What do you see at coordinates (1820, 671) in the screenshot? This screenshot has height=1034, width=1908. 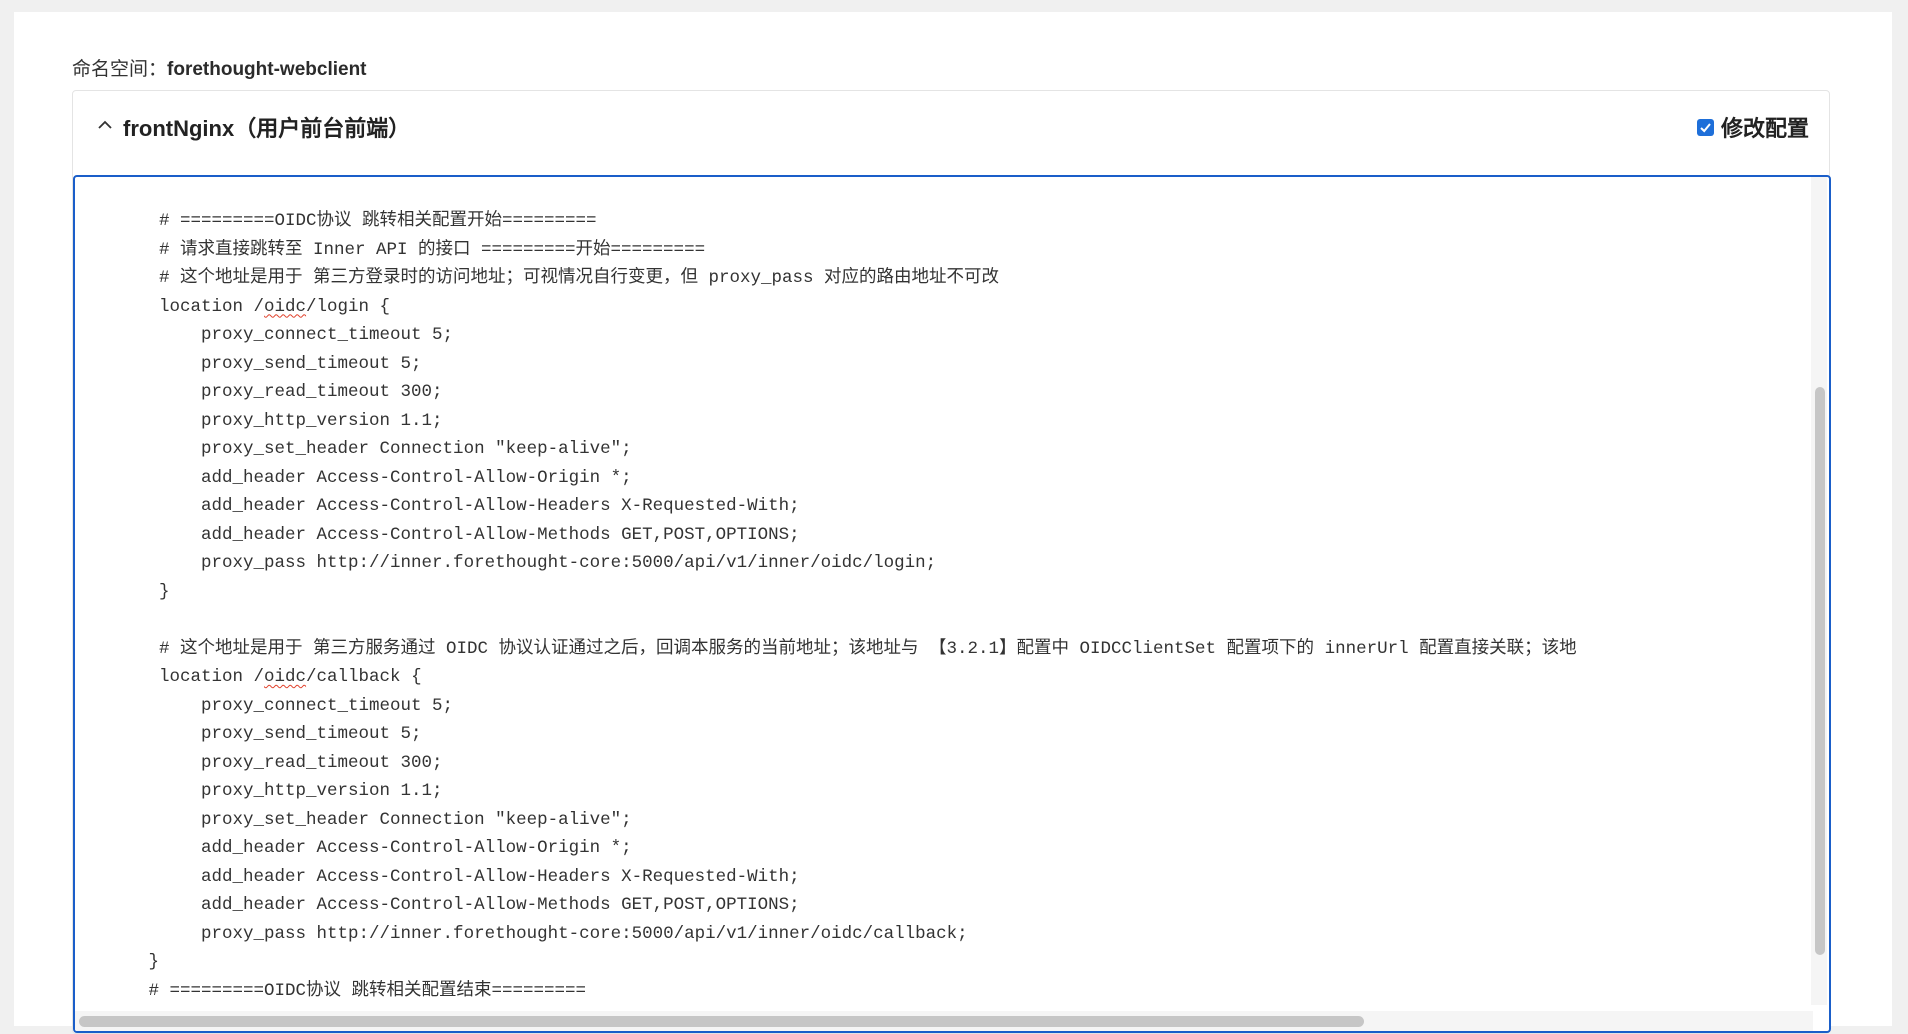 I see `vertical-scroll-thumb` at bounding box center [1820, 671].